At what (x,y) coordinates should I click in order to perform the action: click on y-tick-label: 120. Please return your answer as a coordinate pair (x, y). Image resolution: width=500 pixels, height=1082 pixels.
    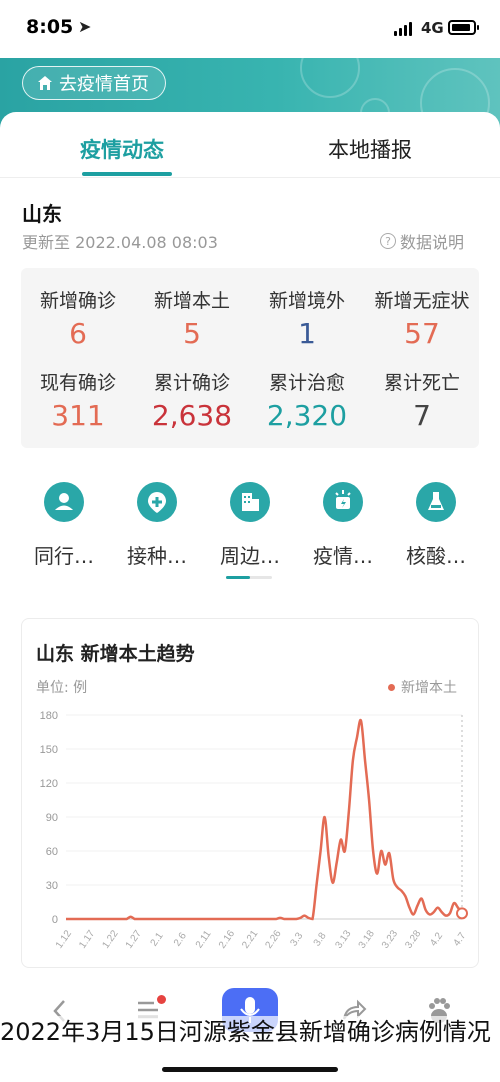
    Looking at the image, I should click on (49, 784).